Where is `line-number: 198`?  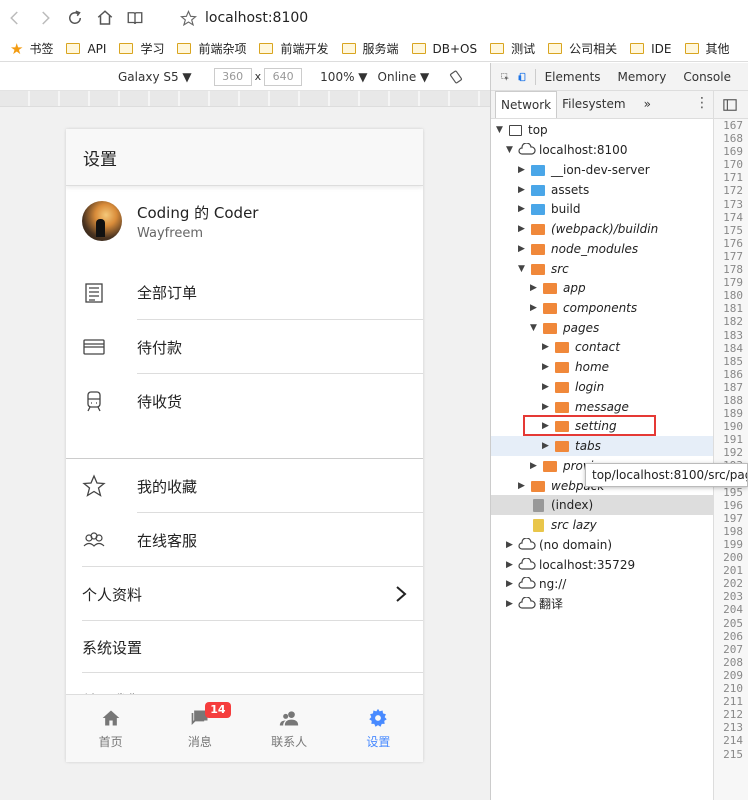
line-number: 198 is located at coordinates (733, 531).